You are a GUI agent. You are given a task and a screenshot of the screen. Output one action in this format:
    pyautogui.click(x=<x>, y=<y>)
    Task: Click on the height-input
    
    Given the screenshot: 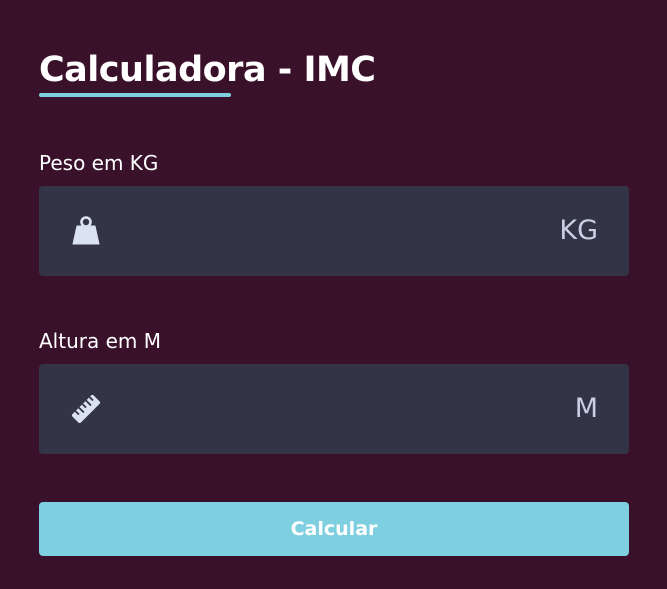 What is the action you would take?
    pyautogui.click(x=329, y=409)
    